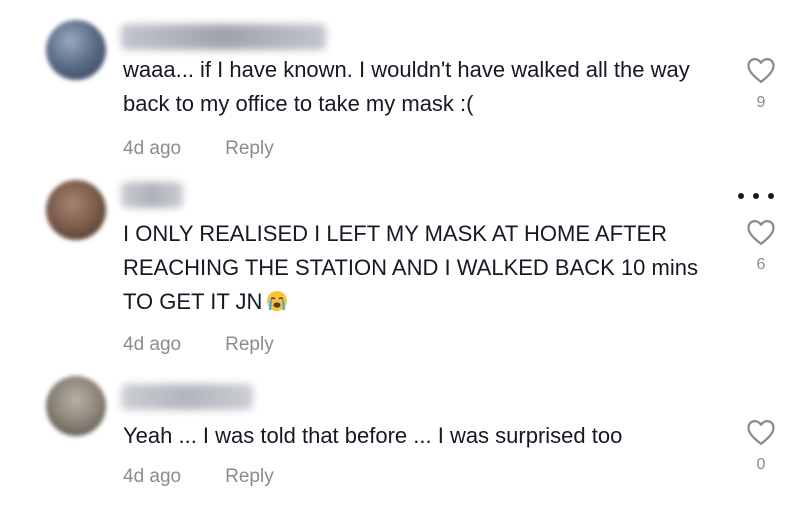 The width and height of the screenshot is (800, 511). I want to click on like-button: 6, so click(761, 246).